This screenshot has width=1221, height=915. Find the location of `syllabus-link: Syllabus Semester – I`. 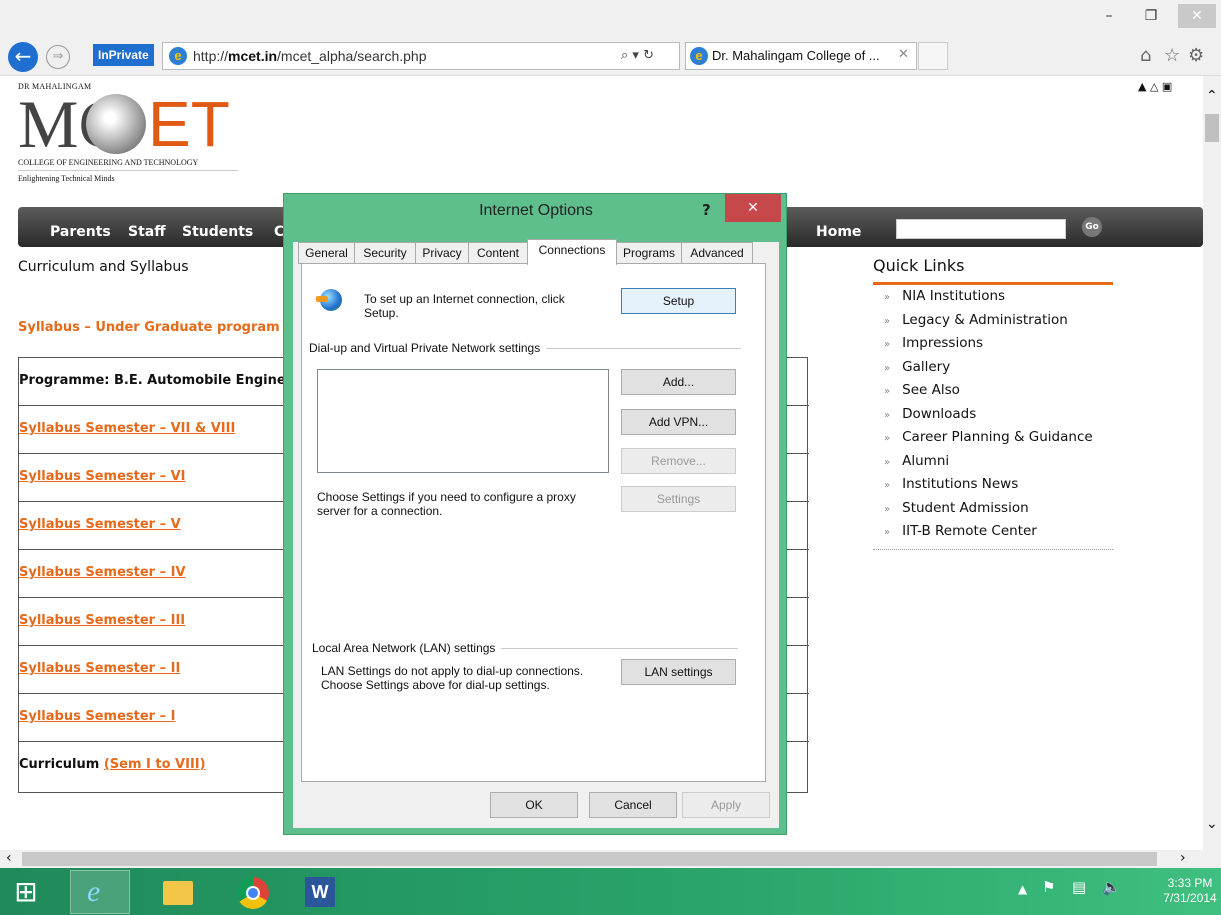

syllabus-link: Syllabus Semester – I is located at coordinates (97, 716).